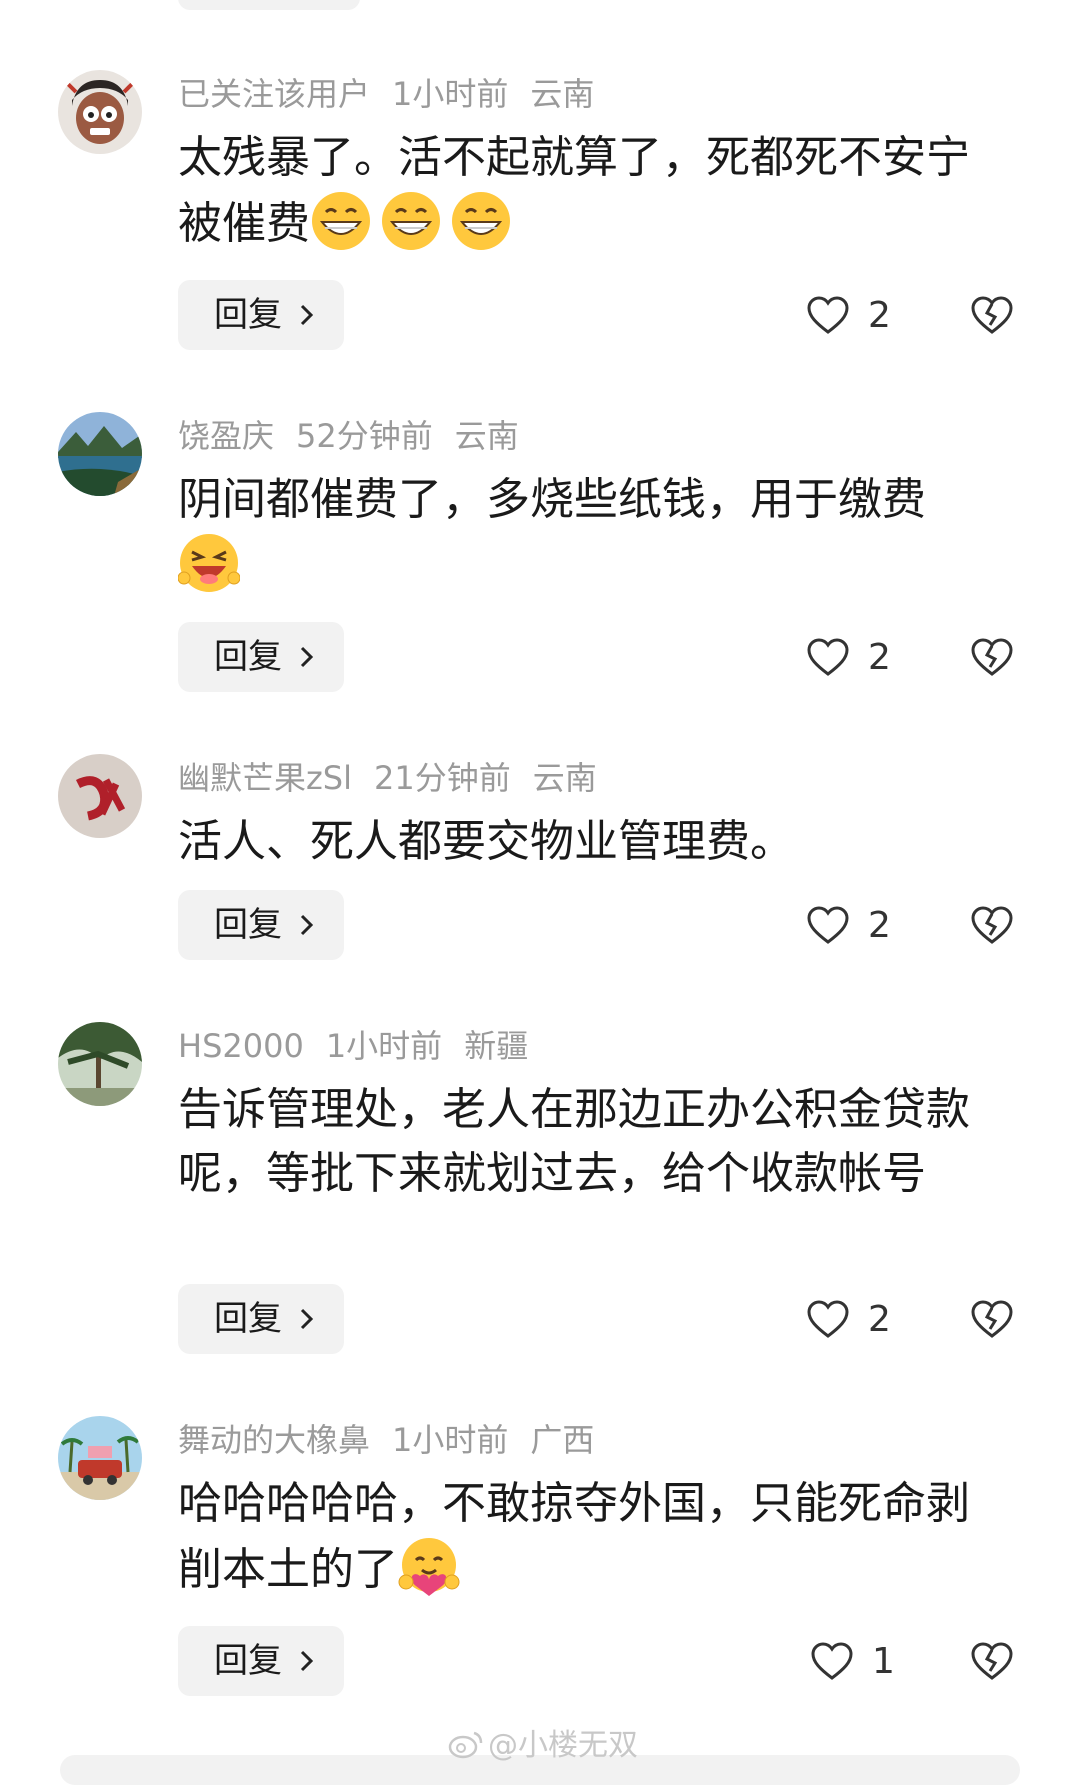 This screenshot has width=1080, height=1785. Describe the element at coordinates (269, 5) in the screenshot. I see `previous-reply-button-edge` at that location.